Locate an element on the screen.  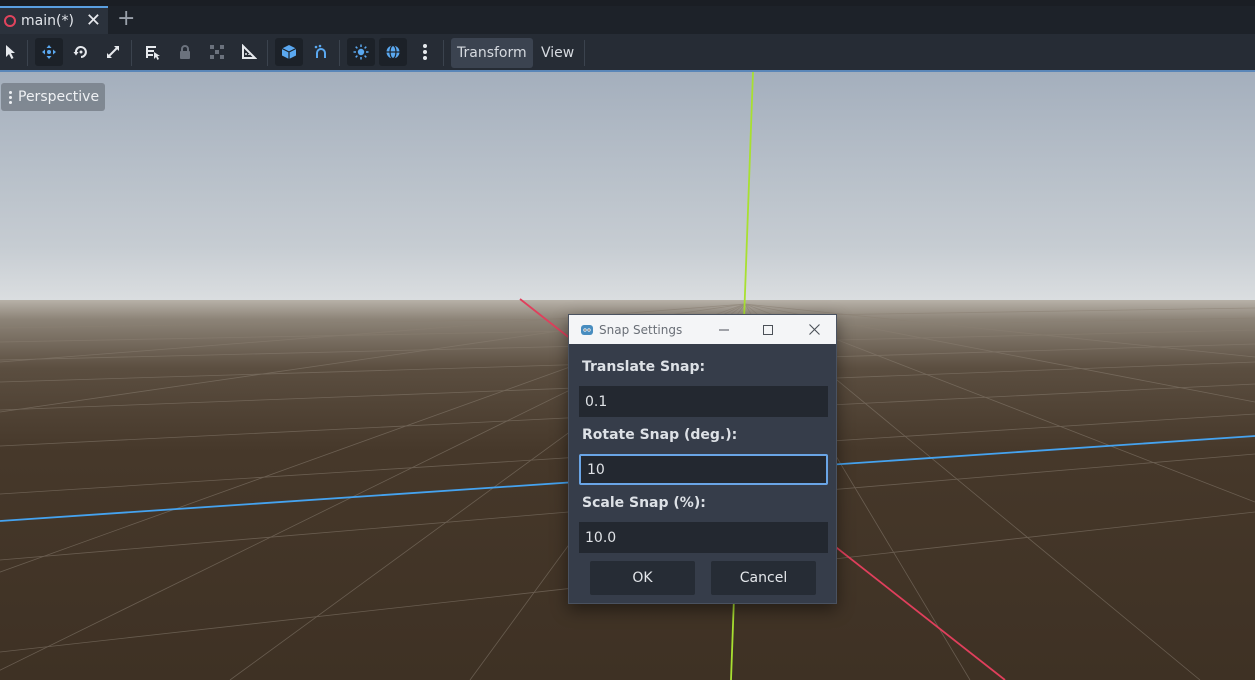
maximize-icon is located at coordinates (768, 329).